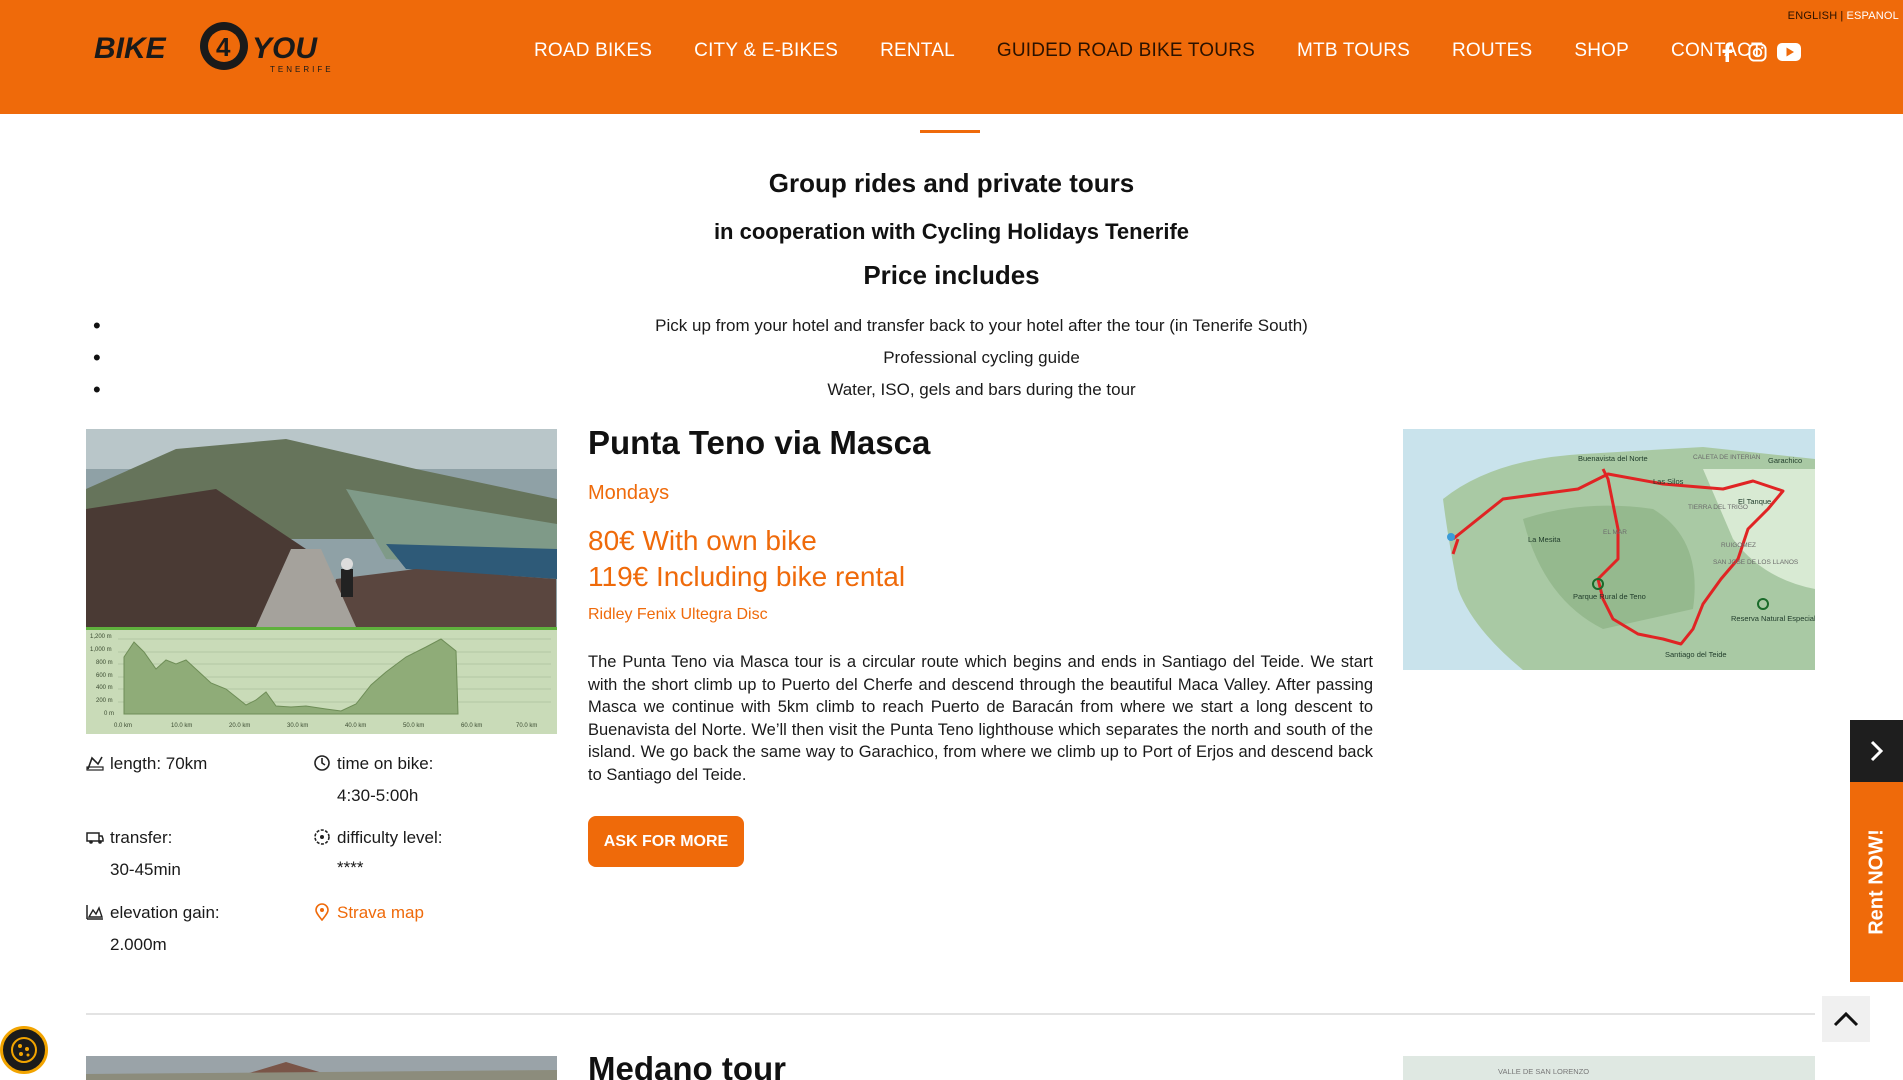  What do you see at coordinates (471, 726) in the screenshot?
I see `profile-x-tick: 60.0 km` at bounding box center [471, 726].